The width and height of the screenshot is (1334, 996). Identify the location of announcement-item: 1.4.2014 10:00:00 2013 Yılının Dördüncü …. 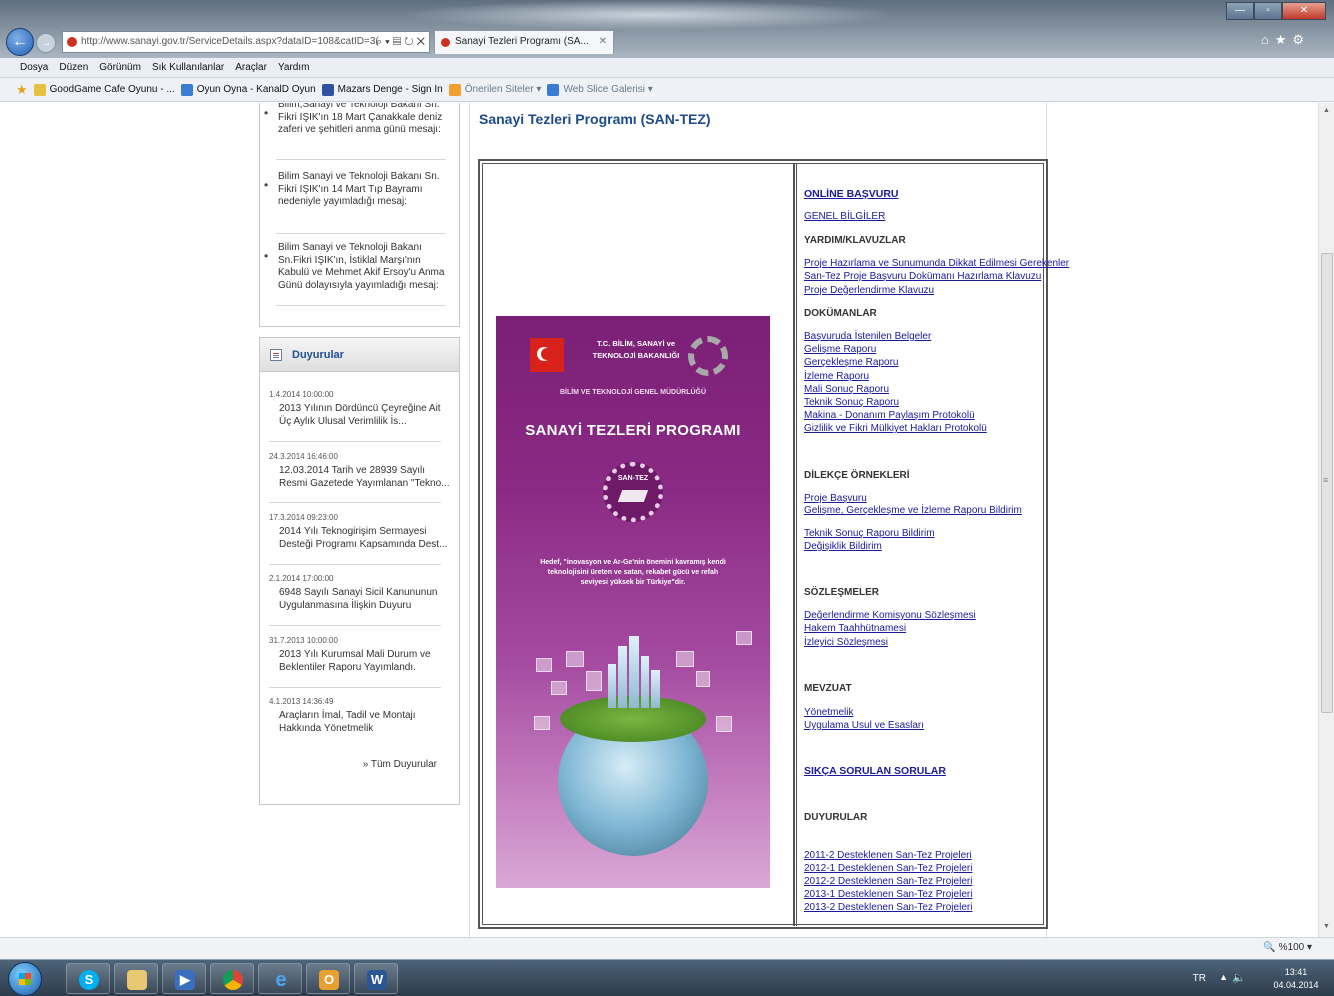
(360, 409).